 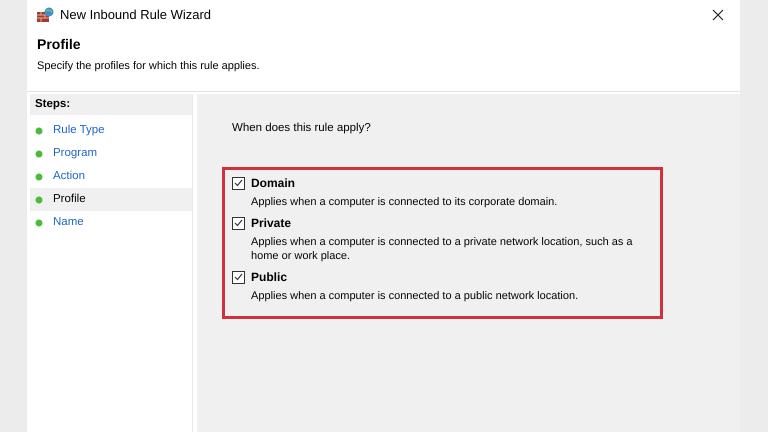 What do you see at coordinates (59, 44) in the screenshot?
I see `page-title: Profile` at bounding box center [59, 44].